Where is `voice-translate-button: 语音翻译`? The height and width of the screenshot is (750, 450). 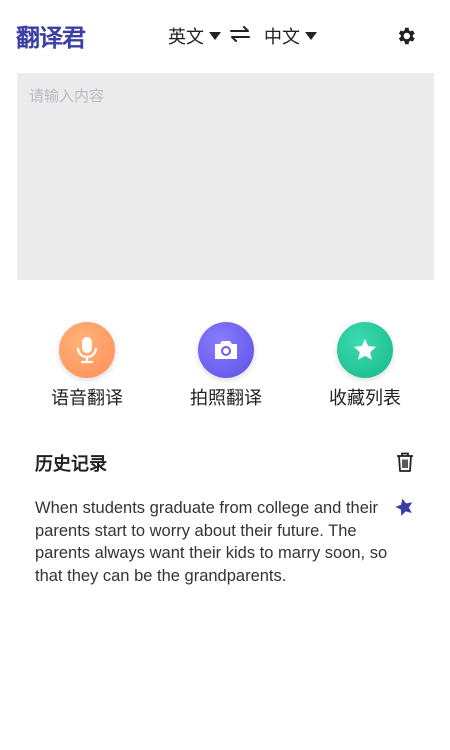 voice-translate-button: 语音翻译 is located at coordinates (87, 366).